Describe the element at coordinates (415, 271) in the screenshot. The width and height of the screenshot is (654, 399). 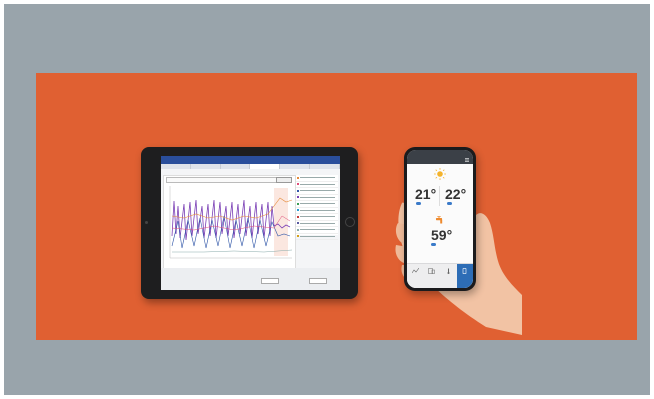
I see `graph-icon` at that location.